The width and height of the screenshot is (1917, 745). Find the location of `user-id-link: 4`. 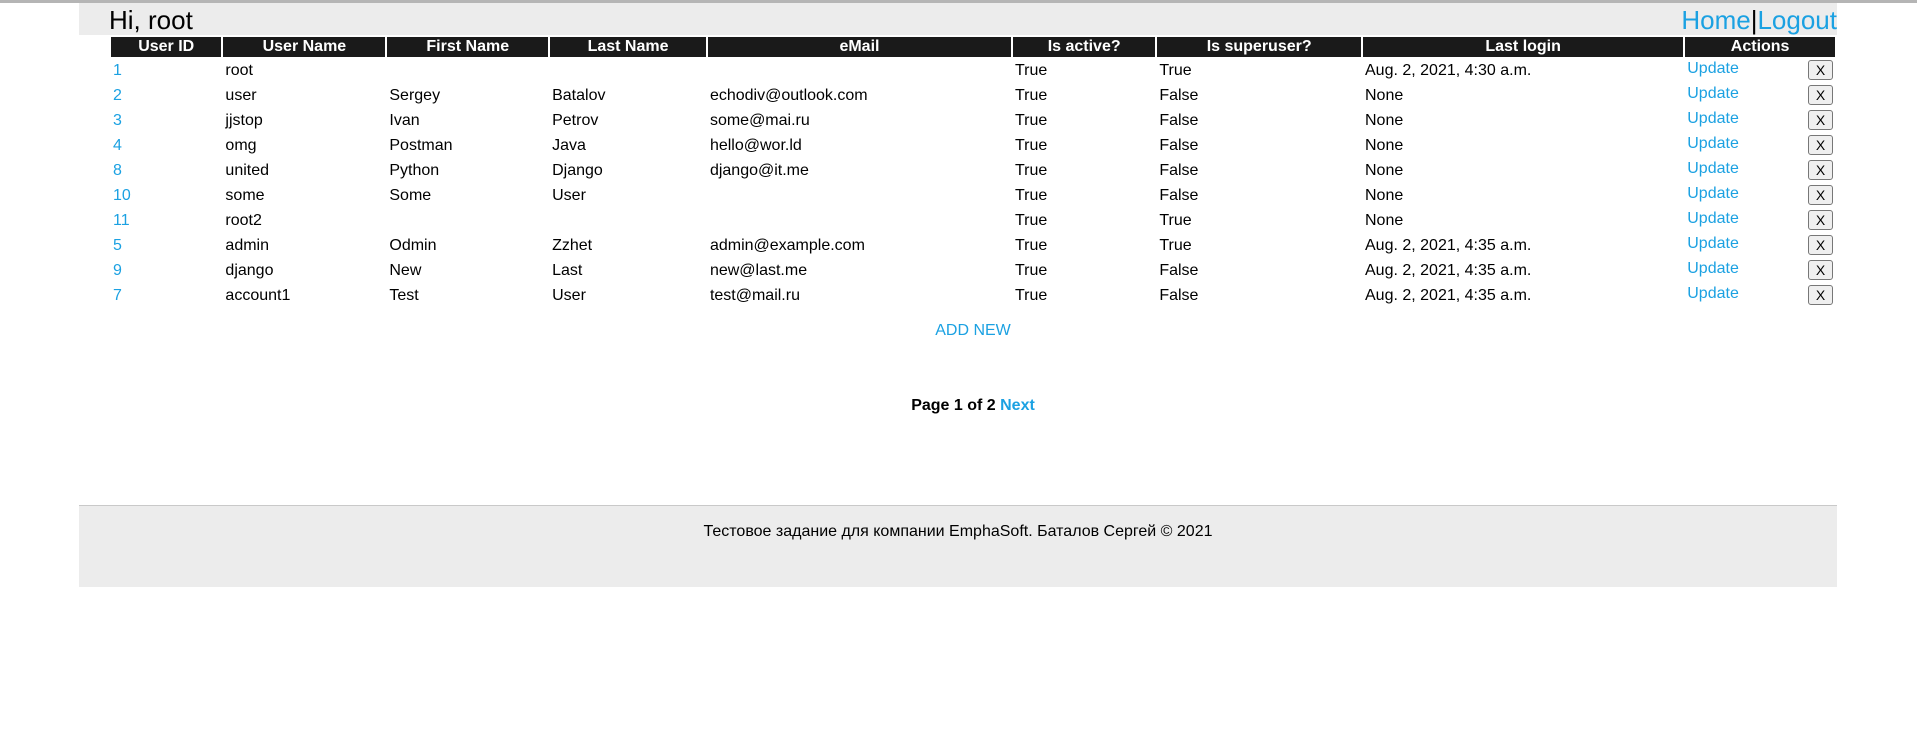

user-id-link: 4 is located at coordinates (117, 145).